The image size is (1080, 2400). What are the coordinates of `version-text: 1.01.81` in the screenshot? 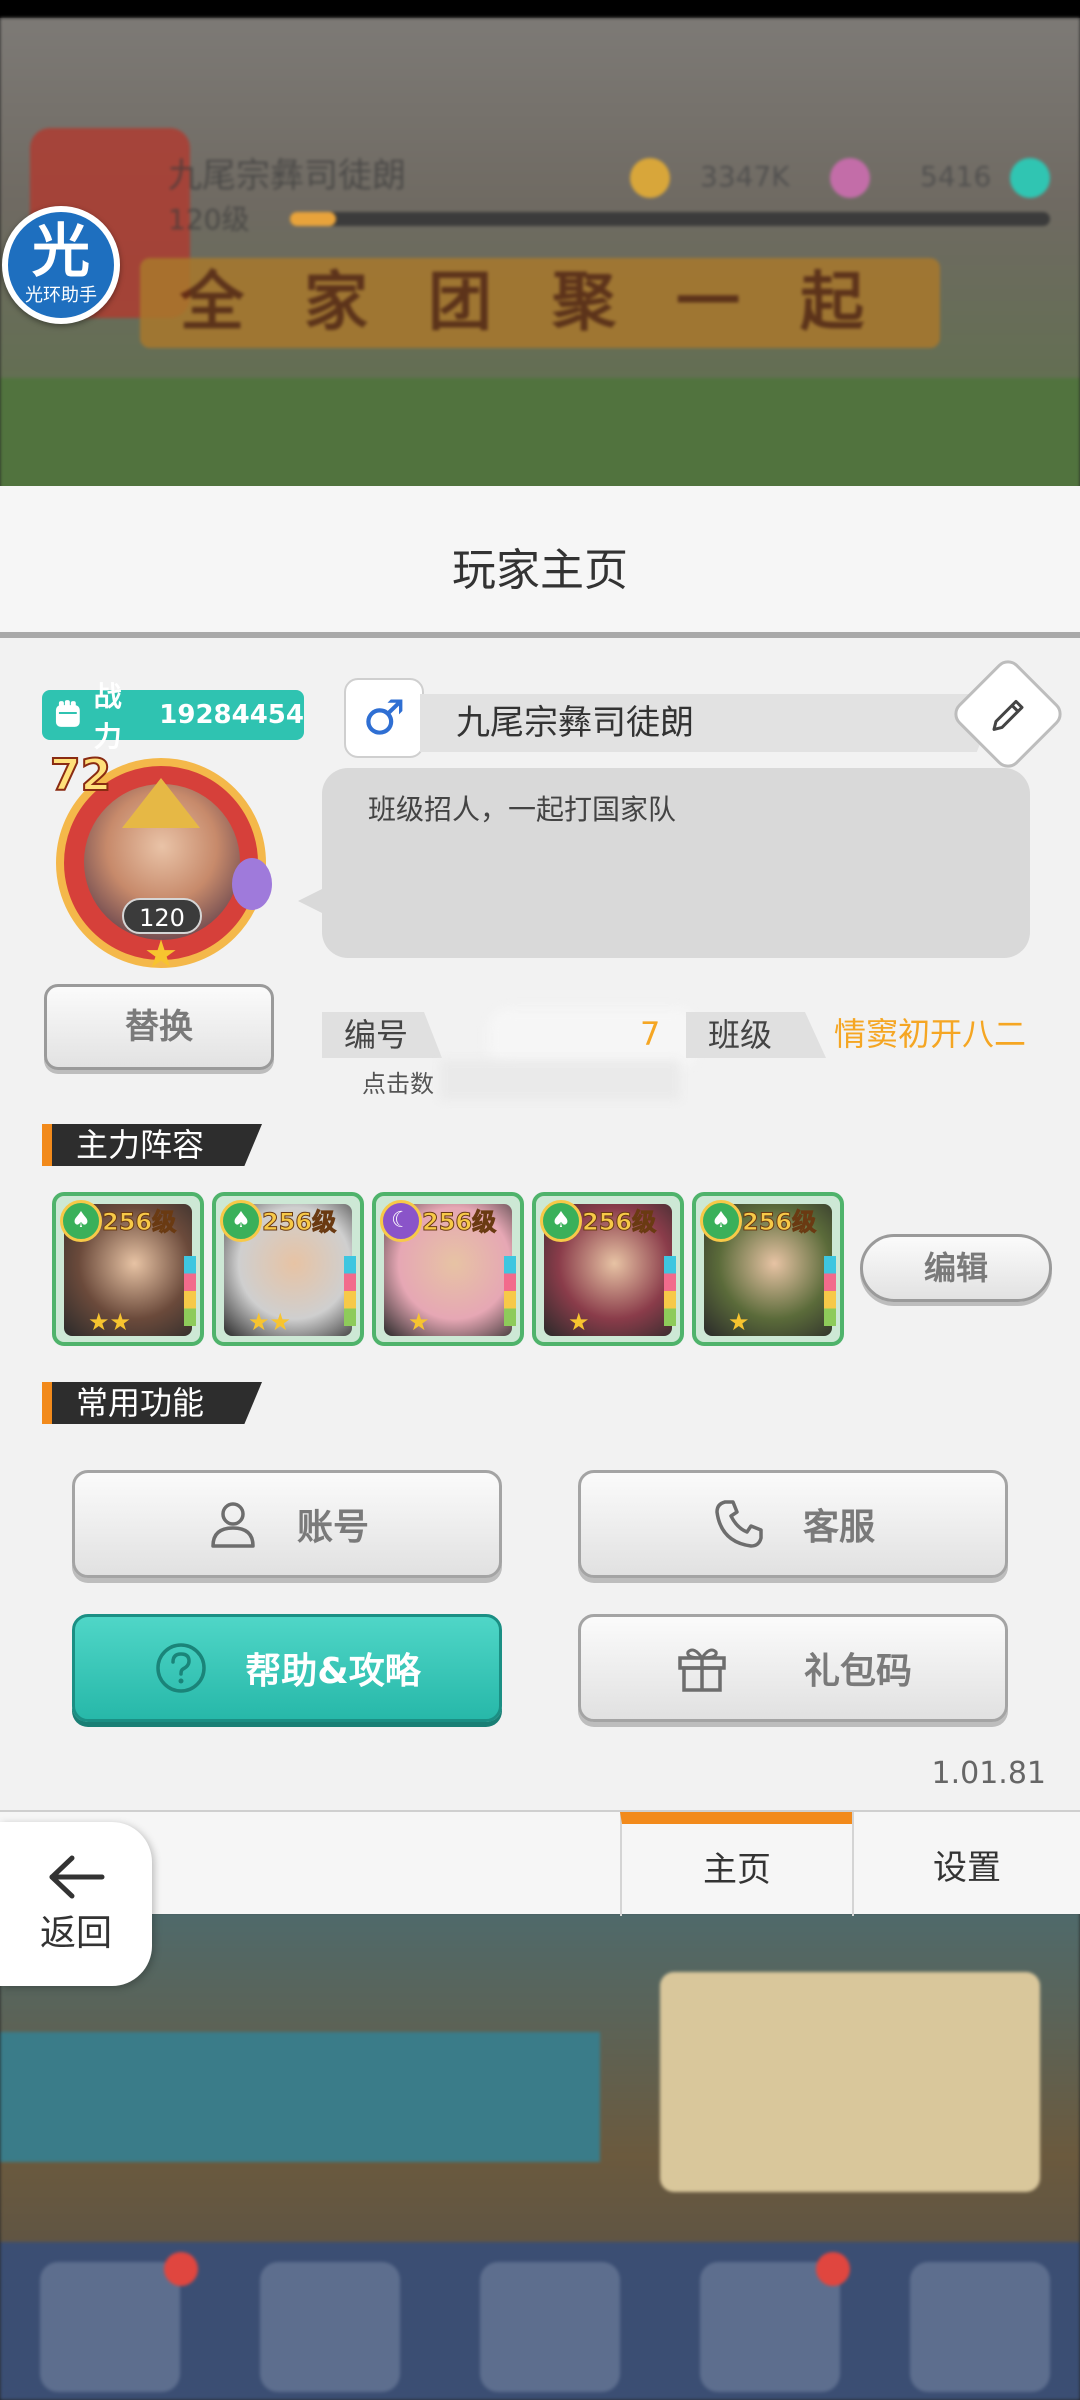 It's located at (988, 1773).